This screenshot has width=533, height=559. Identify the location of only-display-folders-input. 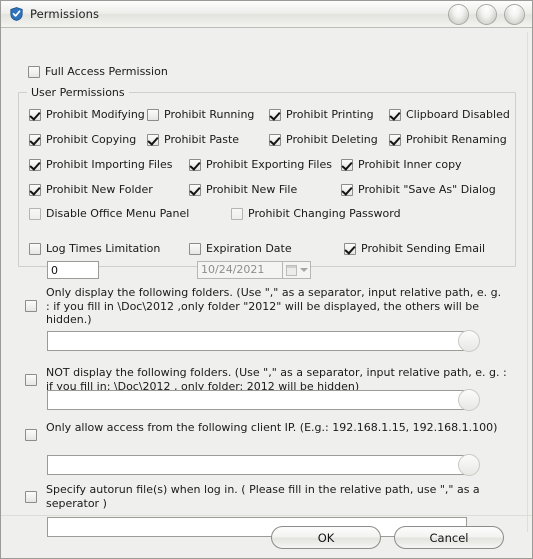
(257, 341).